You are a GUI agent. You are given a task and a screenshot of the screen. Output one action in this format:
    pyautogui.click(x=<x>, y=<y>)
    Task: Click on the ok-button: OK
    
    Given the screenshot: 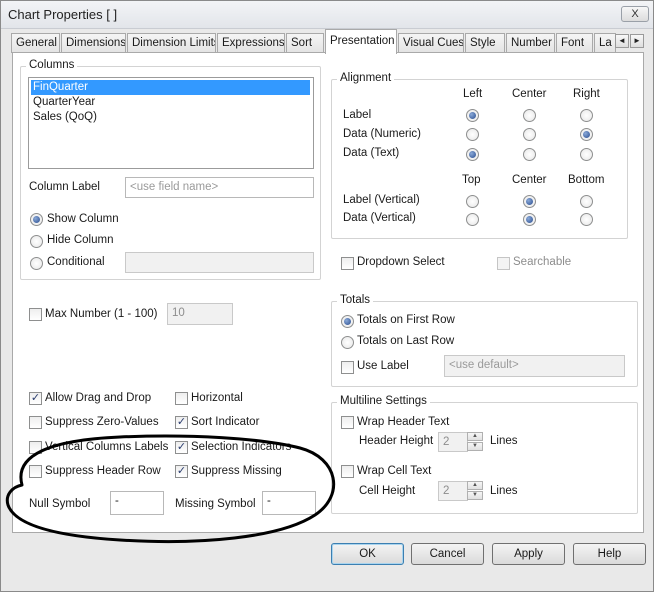 What is the action you would take?
    pyautogui.click(x=367, y=554)
    